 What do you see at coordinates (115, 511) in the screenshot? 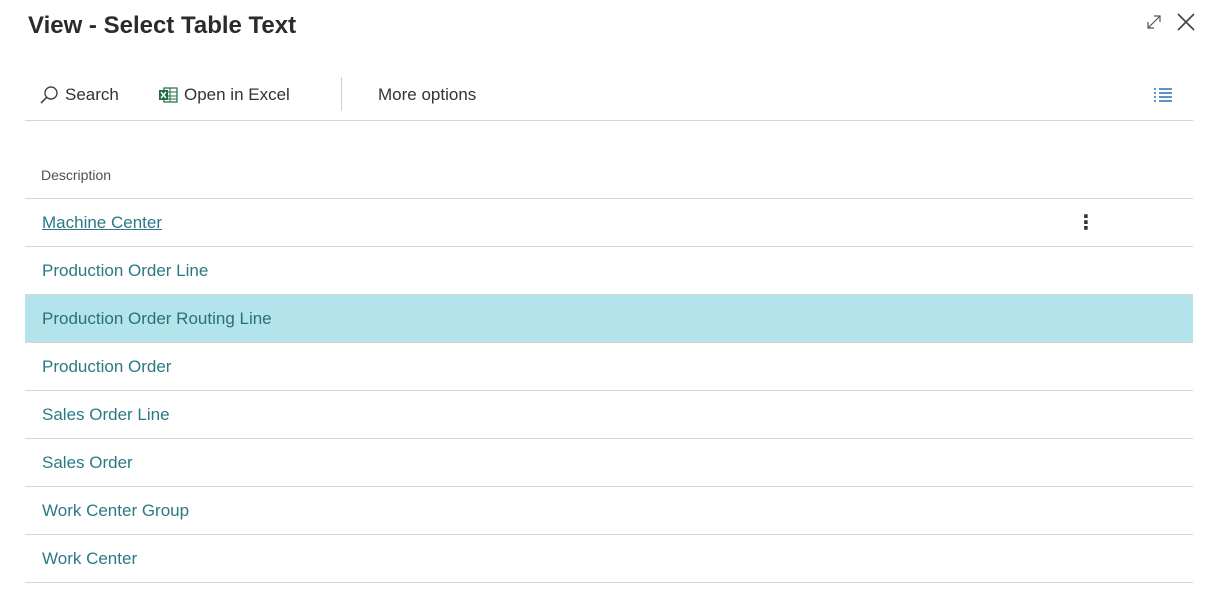
I see `description-cell: Work Center Group` at bounding box center [115, 511].